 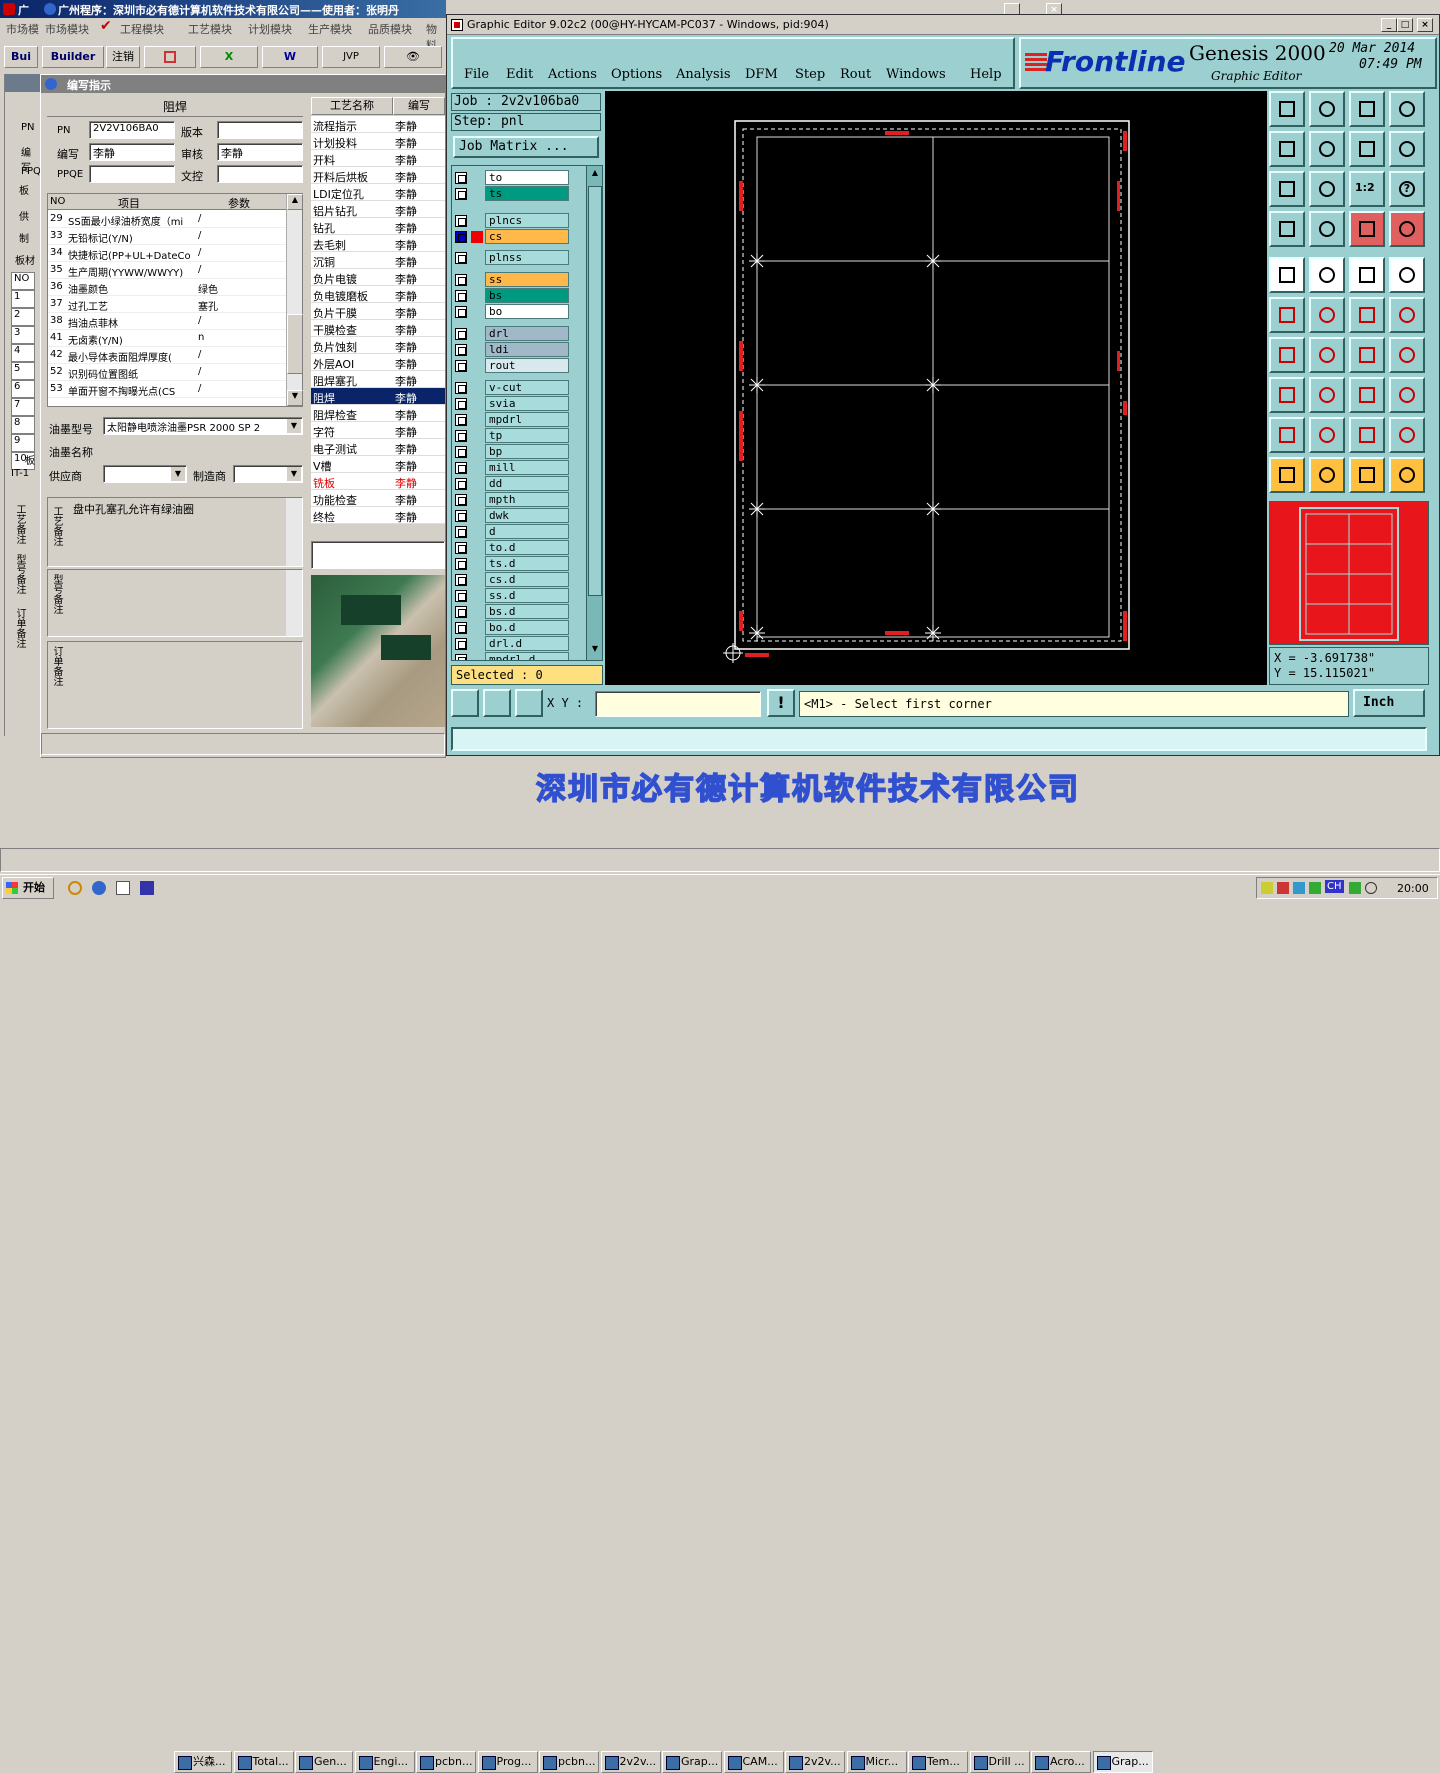 I want to click on overview-map, so click(x=1349, y=573).